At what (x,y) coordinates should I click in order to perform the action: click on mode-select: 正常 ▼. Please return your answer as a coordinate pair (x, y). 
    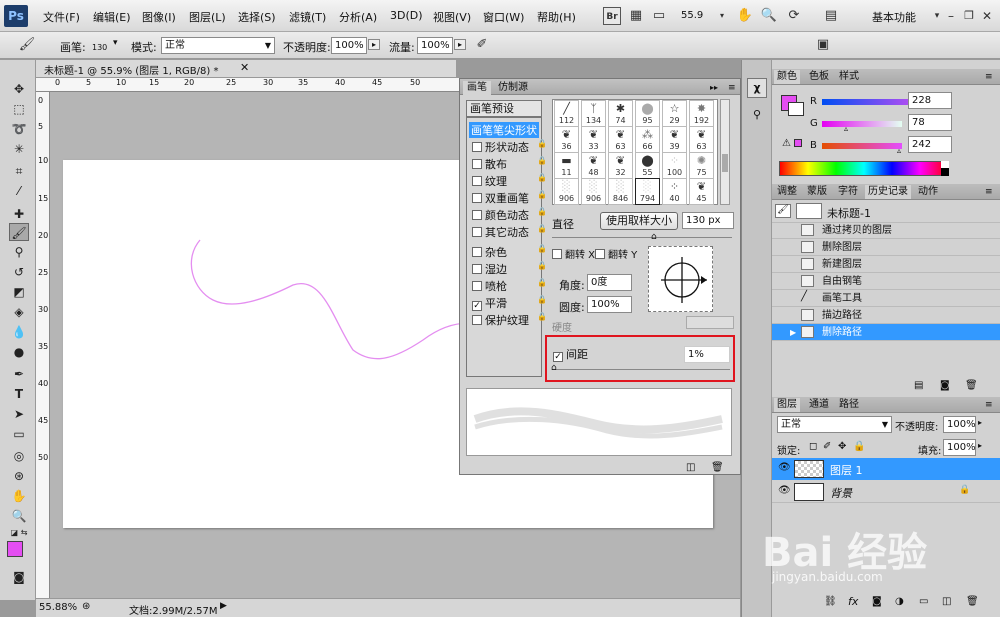
    Looking at the image, I should click on (218, 45).